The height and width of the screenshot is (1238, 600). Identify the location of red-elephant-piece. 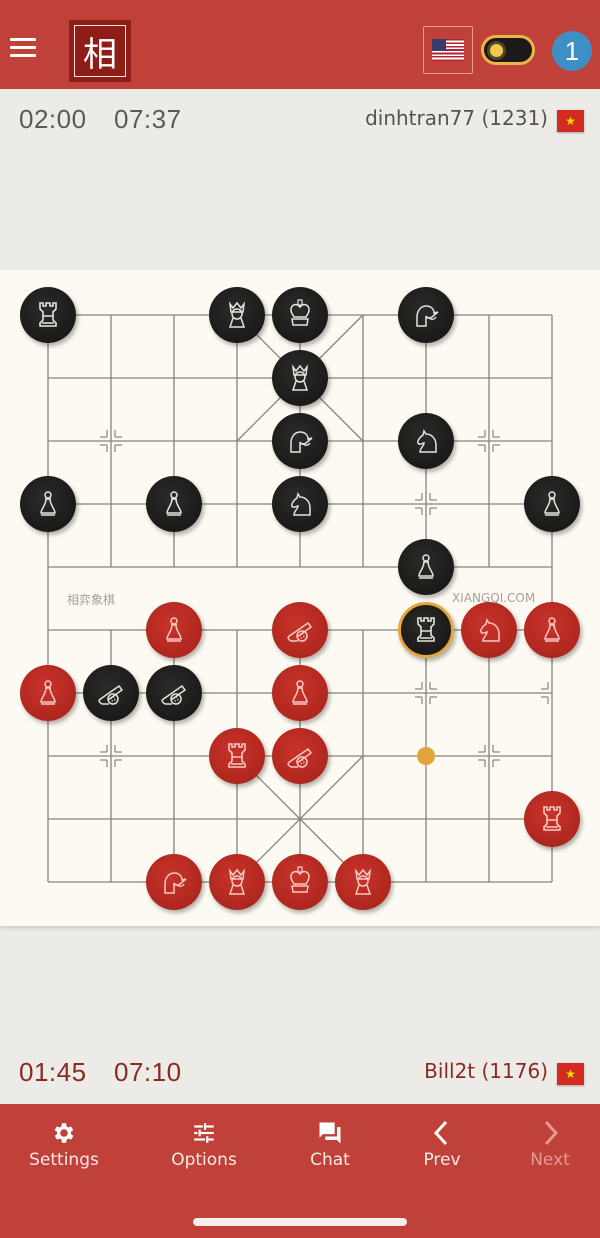
(174, 882).